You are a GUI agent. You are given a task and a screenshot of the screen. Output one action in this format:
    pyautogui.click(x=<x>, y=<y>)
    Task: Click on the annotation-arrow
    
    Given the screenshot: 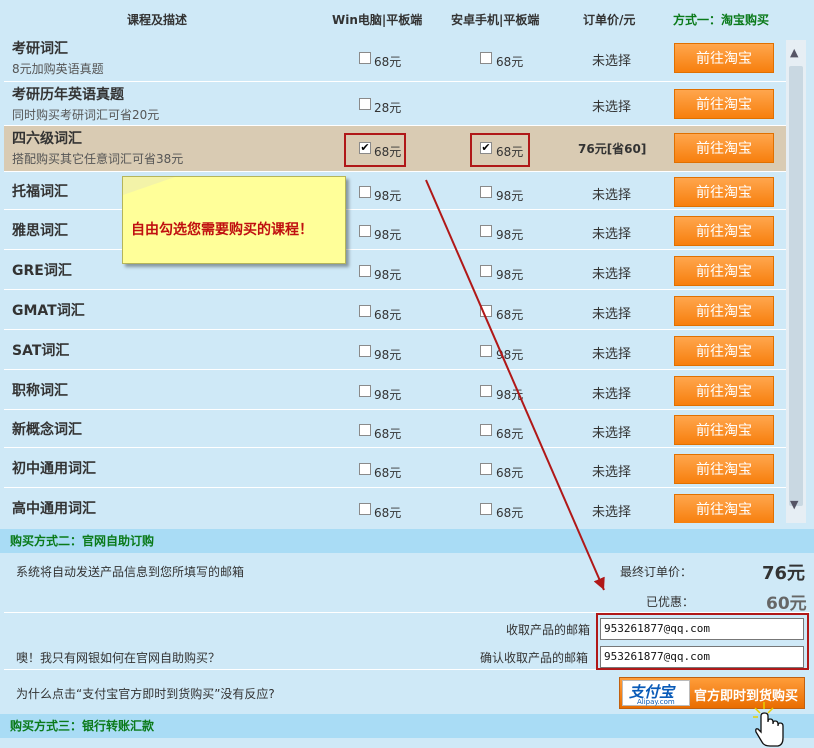 What is the action you would take?
    pyautogui.click(x=515, y=385)
    